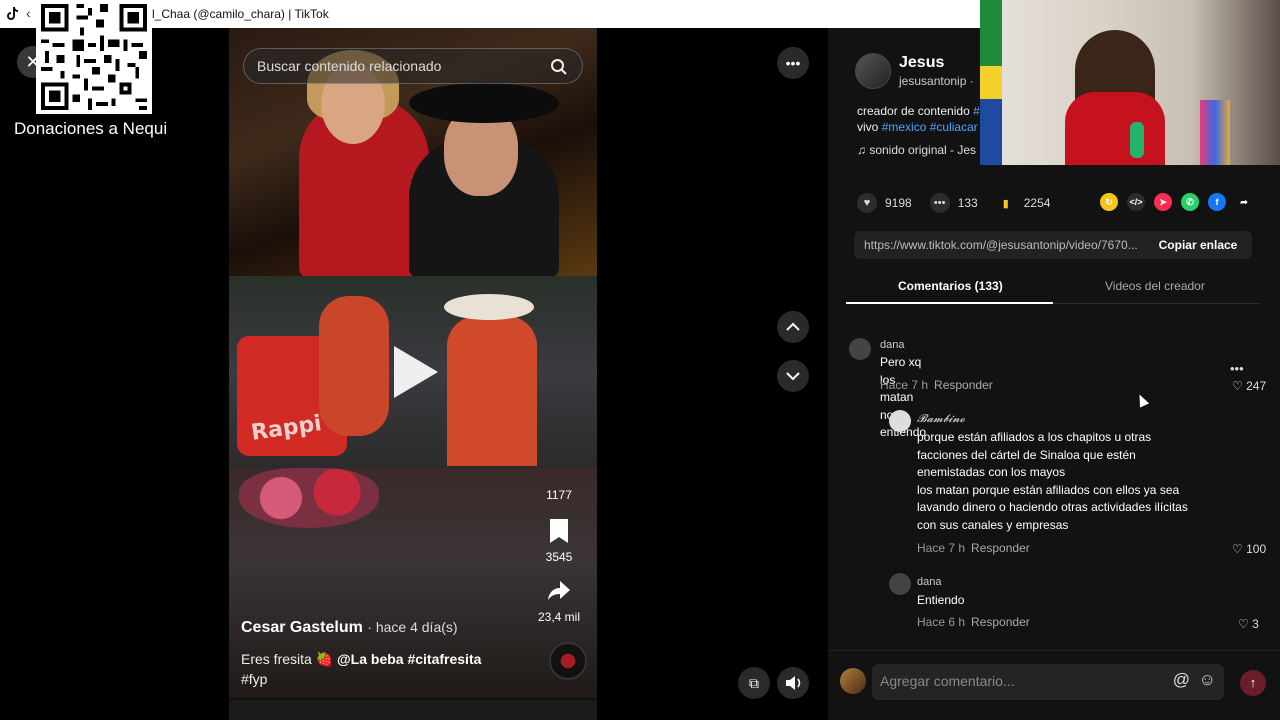 The width and height of the screenshot is (1280, 720). Describe the element at coordinates (309, 498) in the screenshot. I see `flowers` at that location.